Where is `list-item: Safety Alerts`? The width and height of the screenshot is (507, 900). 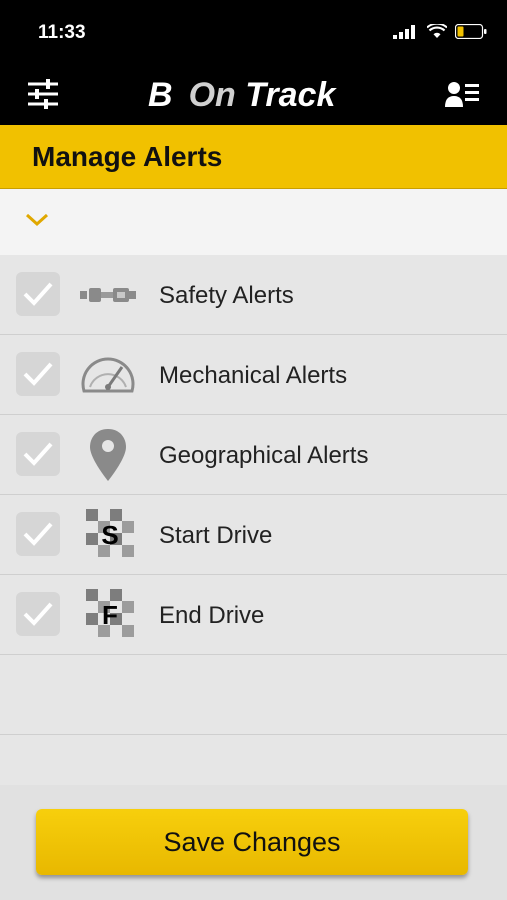 list-item: Safety Alerts is located at coordinates (253, 295).